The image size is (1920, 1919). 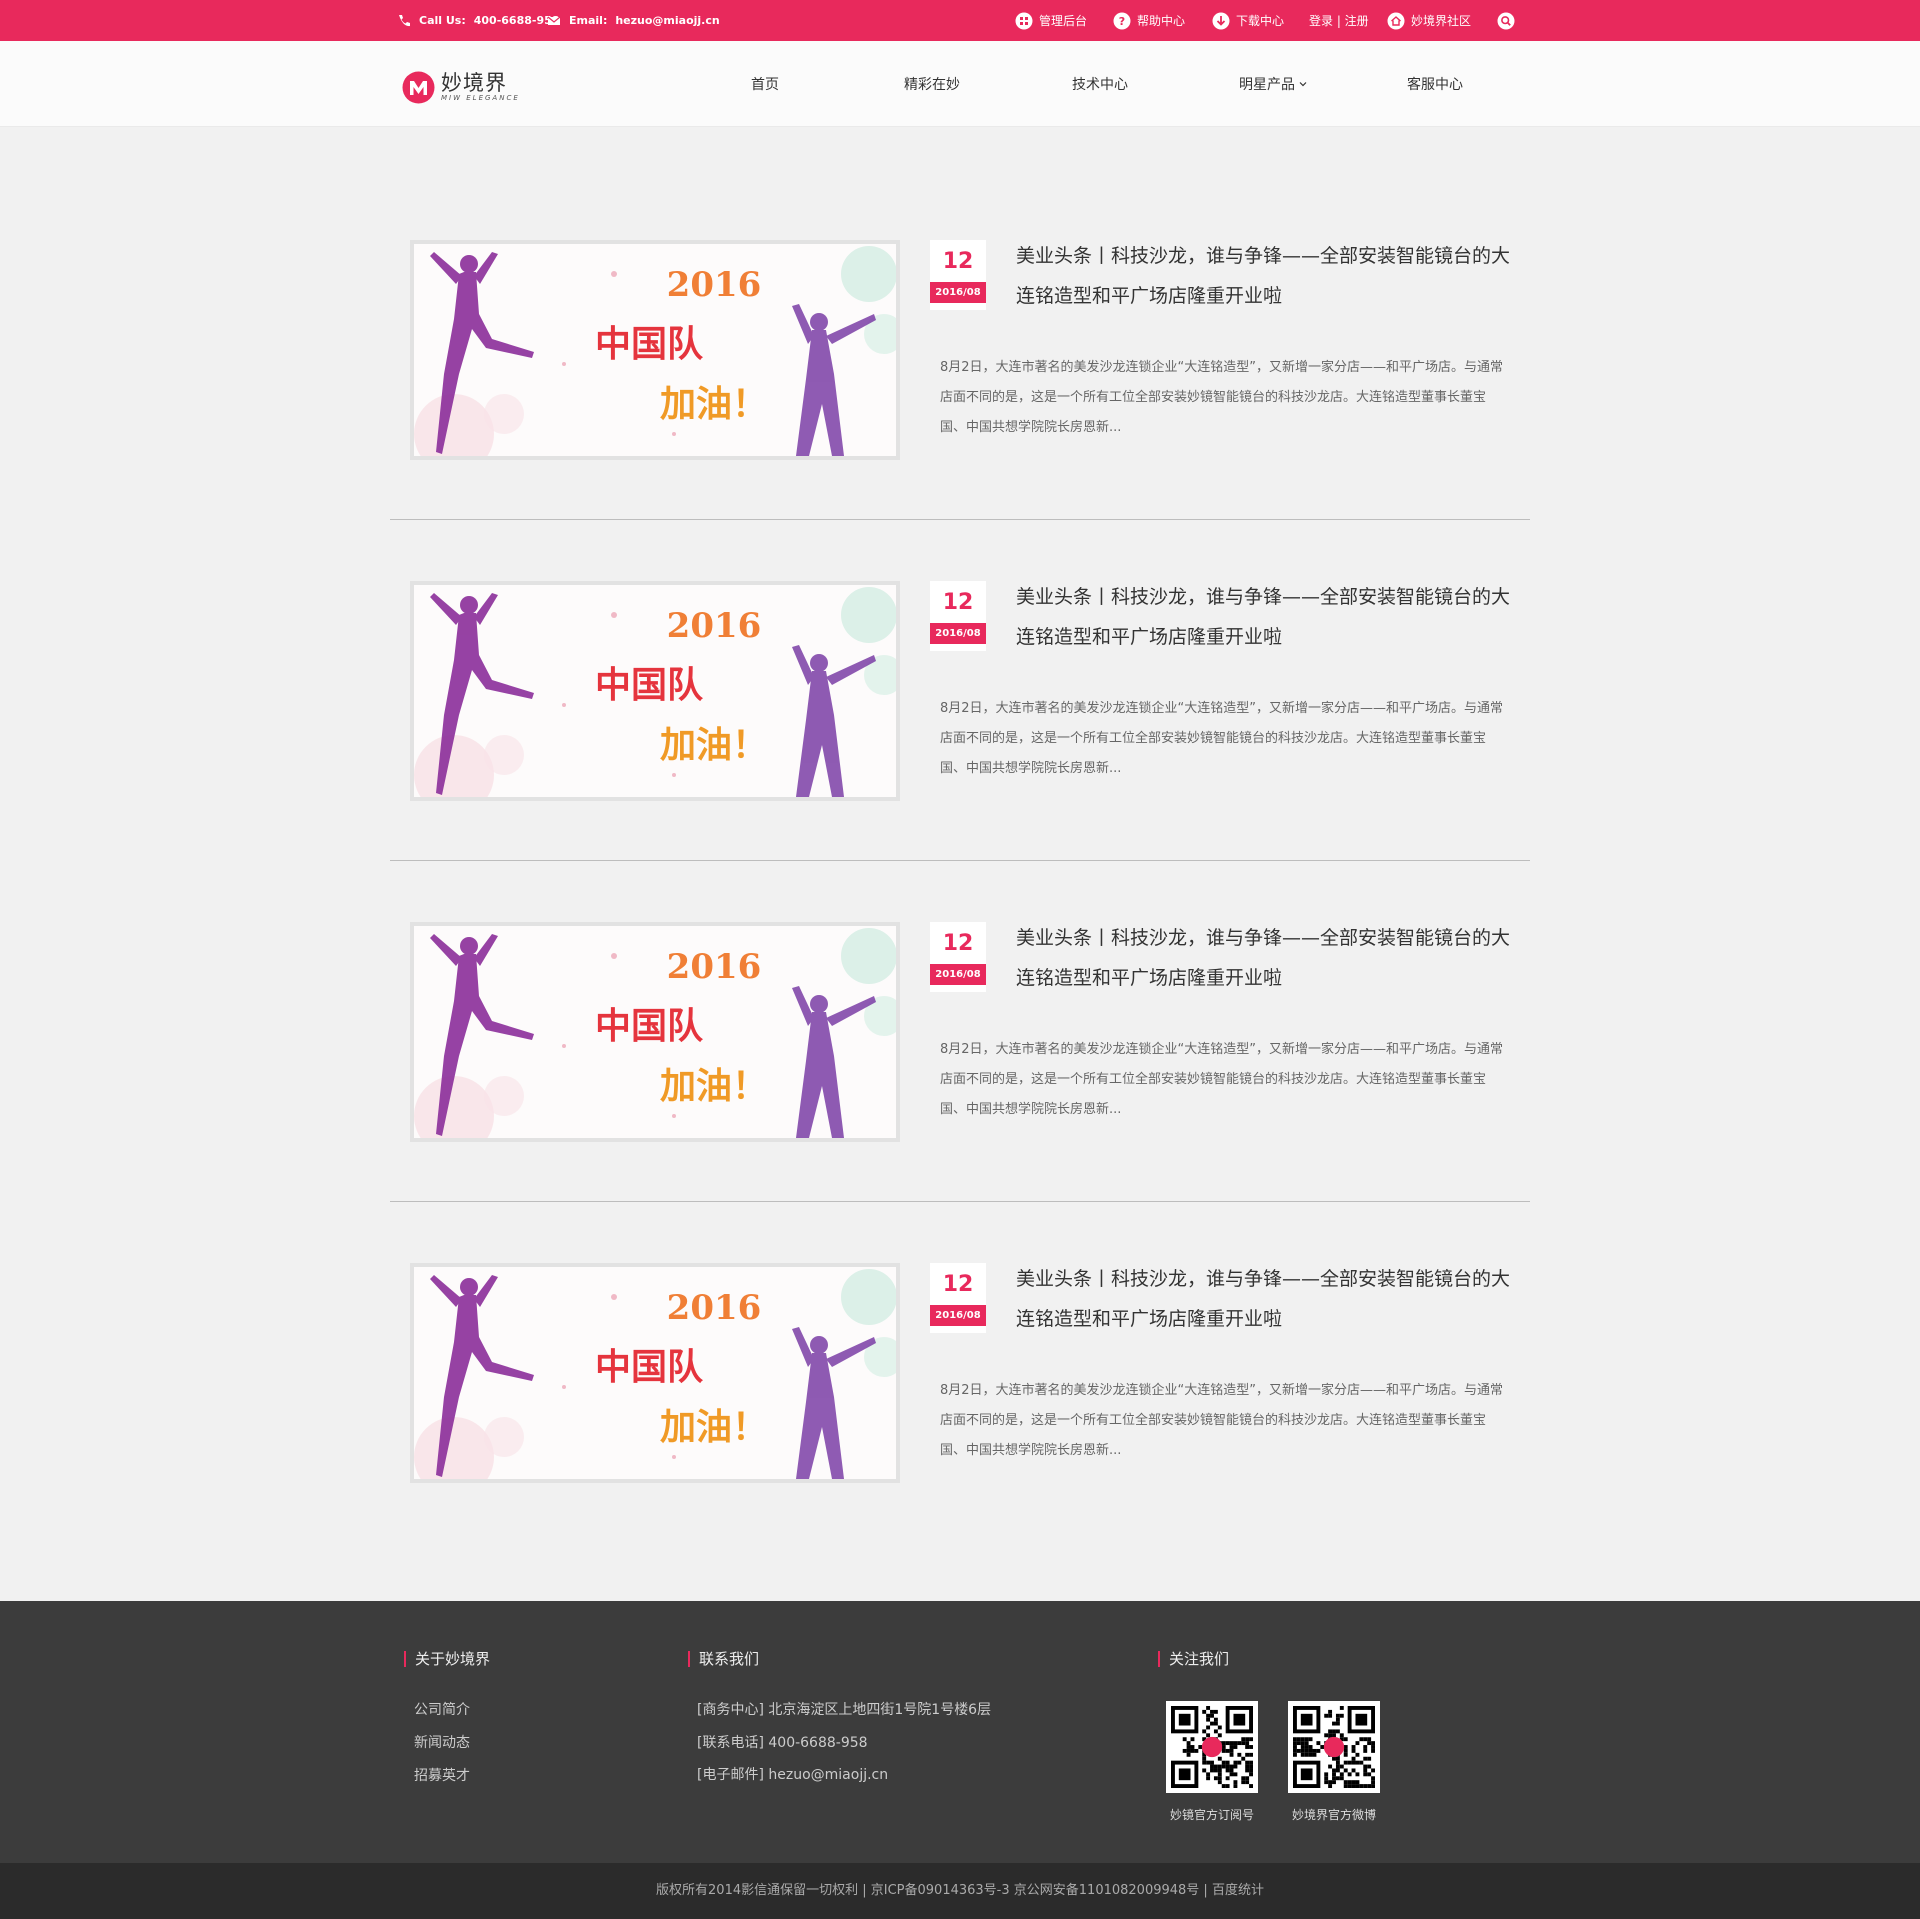 I want to click on nav-highlights: 精彩在妙, so click(x=932, y=84).